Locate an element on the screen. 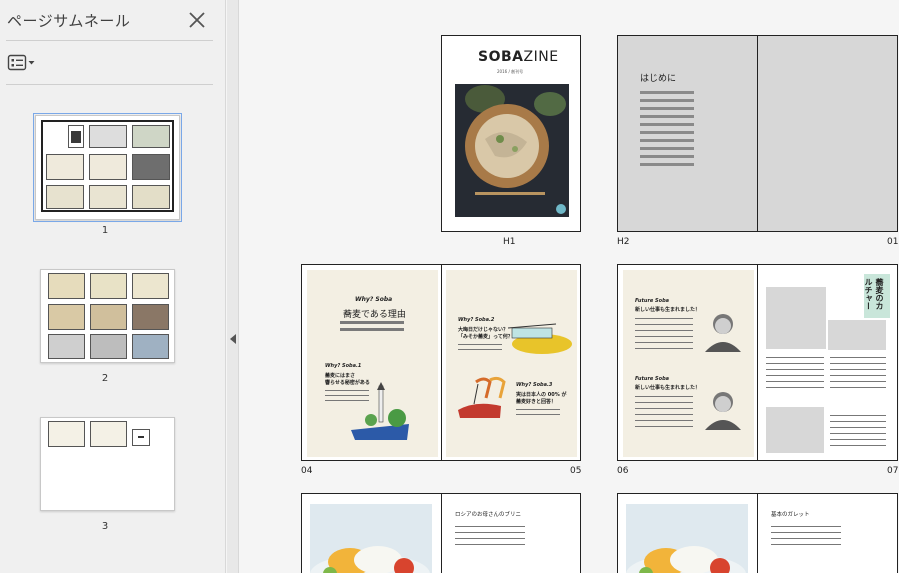 The image size is (899, 573). vertical-title: 蕎麦のカルチャー is located at coordinates (877, 296).